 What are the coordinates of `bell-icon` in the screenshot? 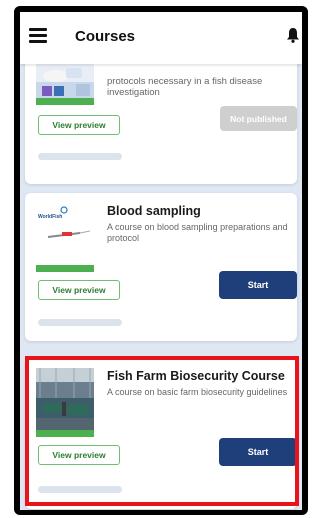 It's located at (293, 35).